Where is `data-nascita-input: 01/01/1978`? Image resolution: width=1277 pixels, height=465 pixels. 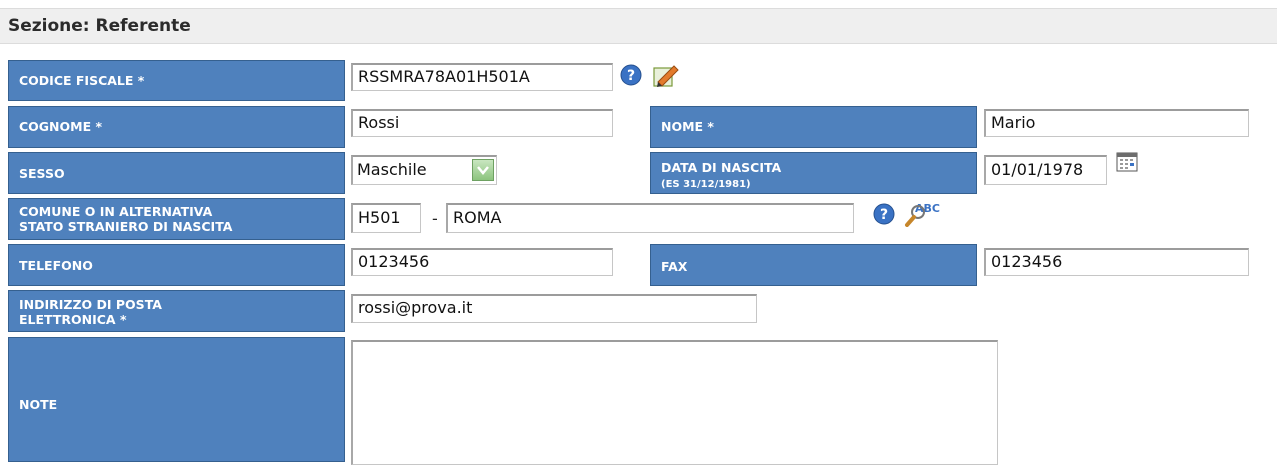
data-nascita-input: 01/01/1978 is located at coordinates (1045, 170).